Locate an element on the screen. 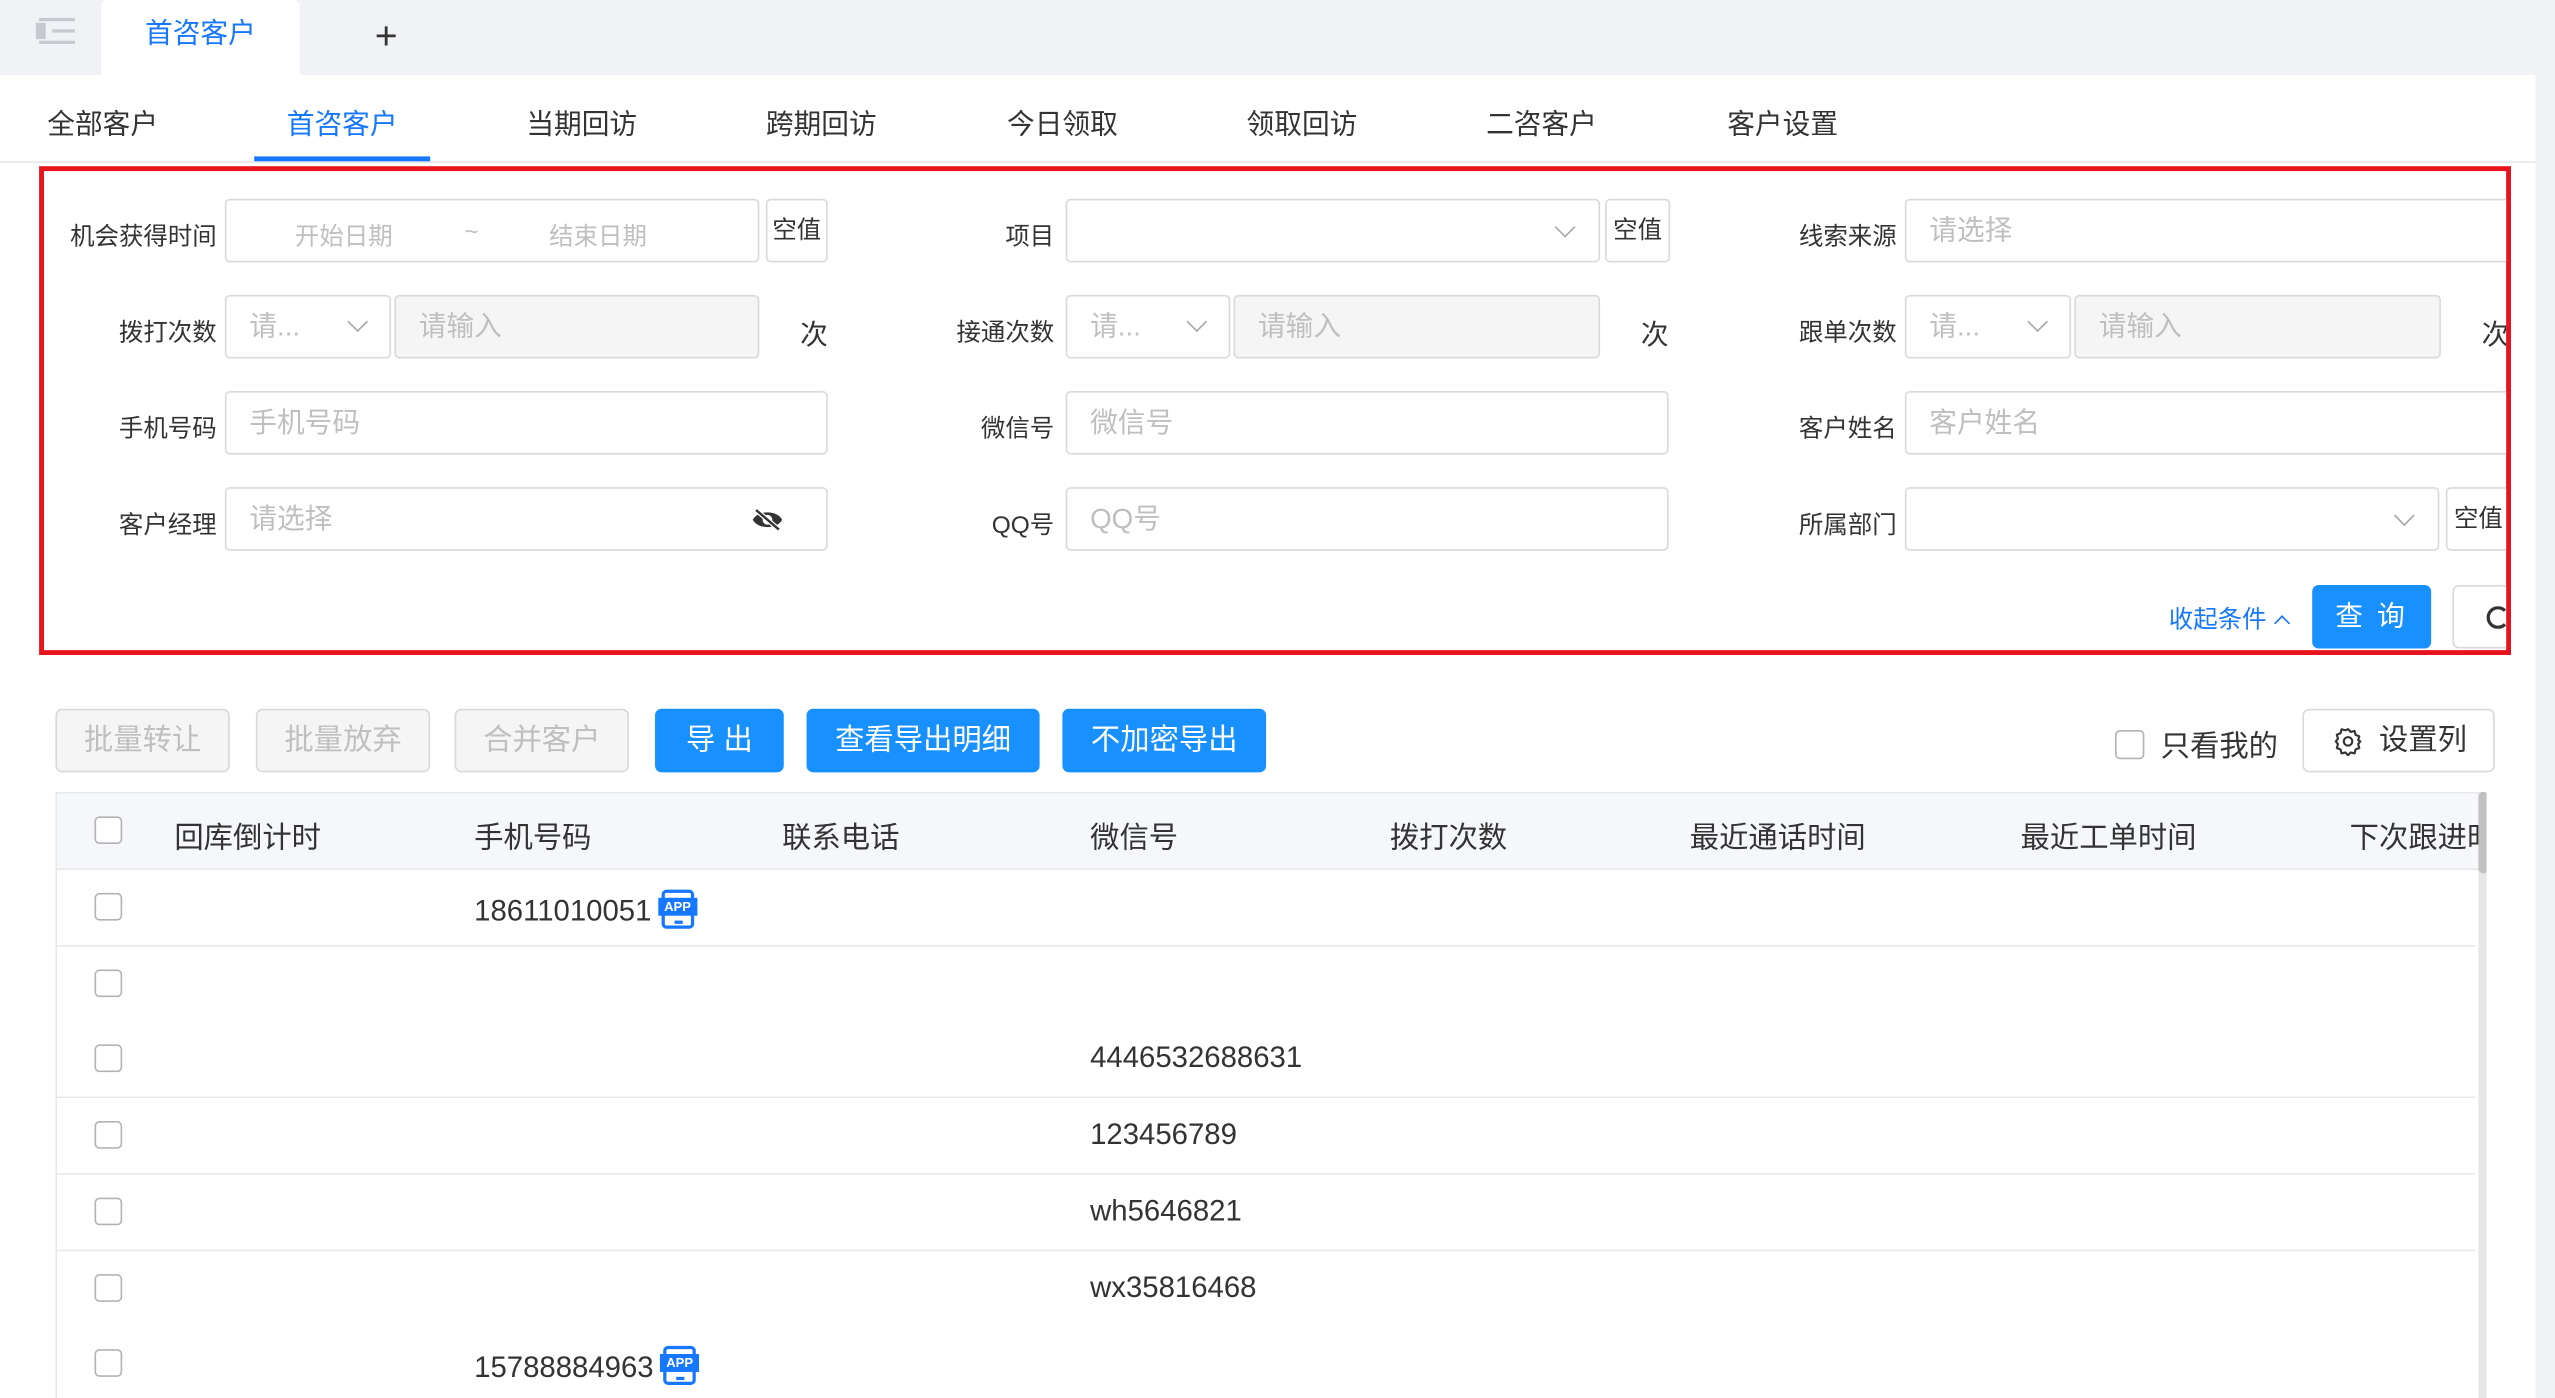 The height and width of the screenshot is (1398, 2555). cell-text: 123456789 is located at coordinates (1163, 1134).